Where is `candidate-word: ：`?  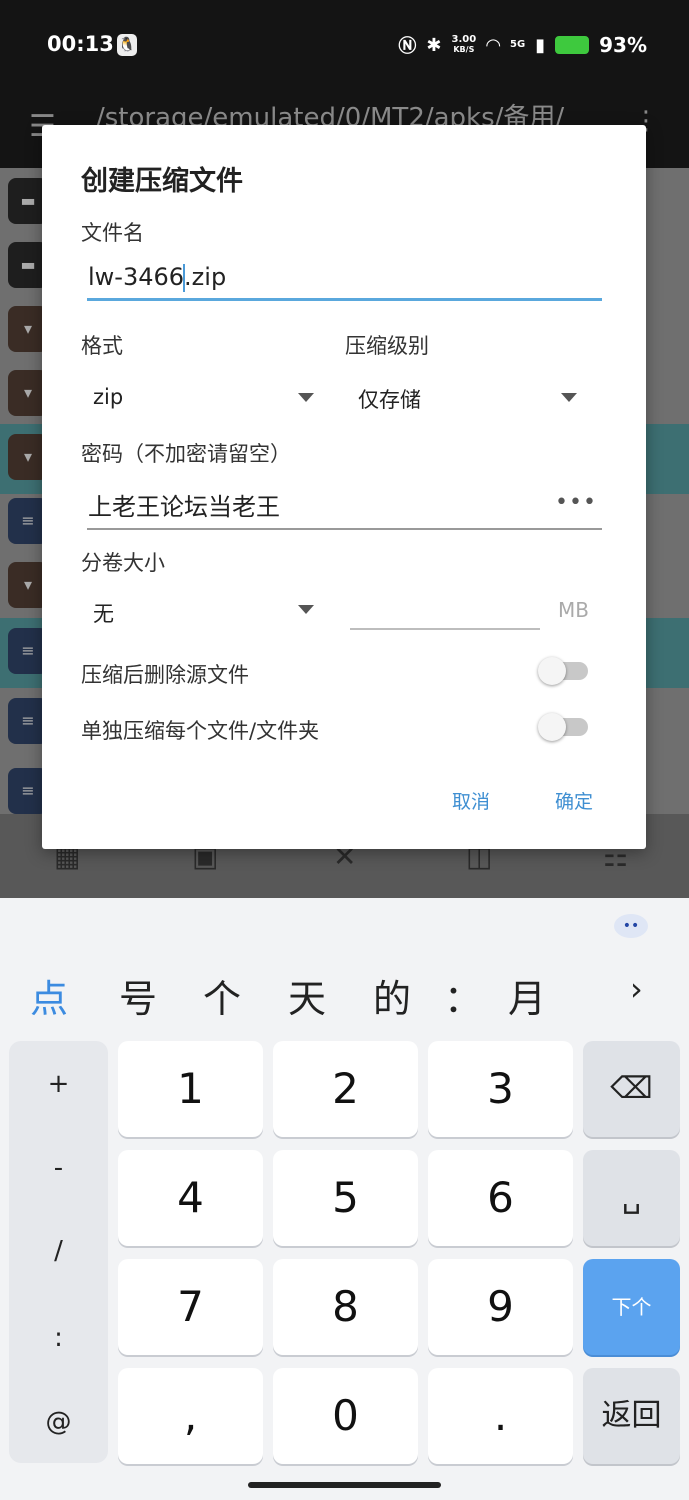 candidate-word: ： is located at coordinates (463, 995).